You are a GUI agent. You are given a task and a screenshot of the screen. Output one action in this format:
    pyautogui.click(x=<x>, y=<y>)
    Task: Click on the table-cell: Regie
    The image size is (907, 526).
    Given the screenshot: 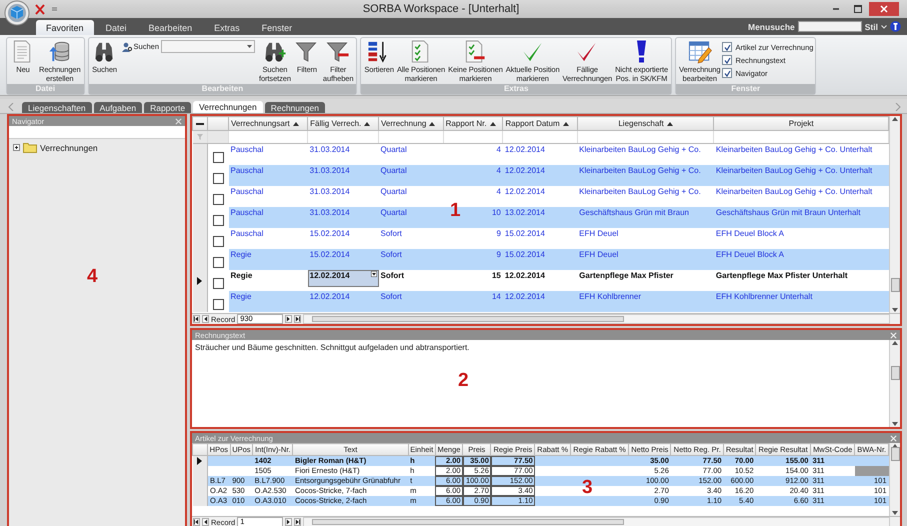 What is the action you would take?
    pyautogui.click(x=241, y=254)
    